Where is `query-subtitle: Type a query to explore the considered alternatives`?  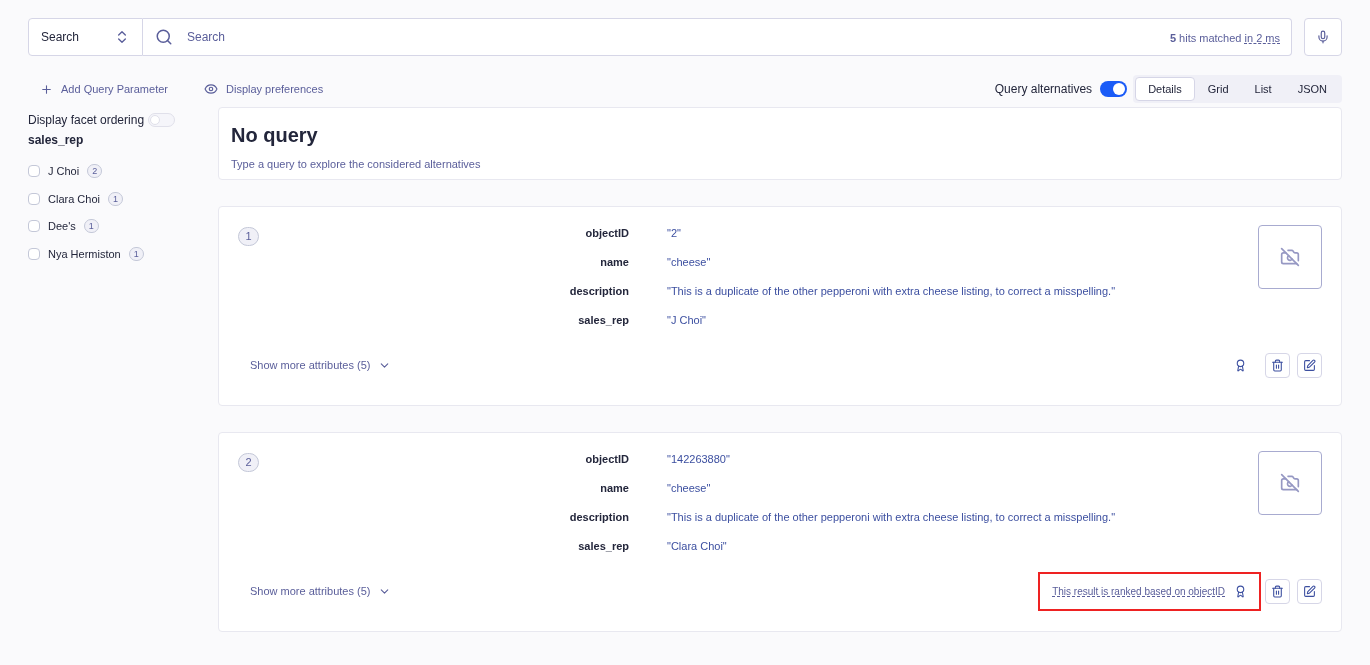
query-subtitle: Type a query to explore the considered alternatives is located at coordinates (356, 164).